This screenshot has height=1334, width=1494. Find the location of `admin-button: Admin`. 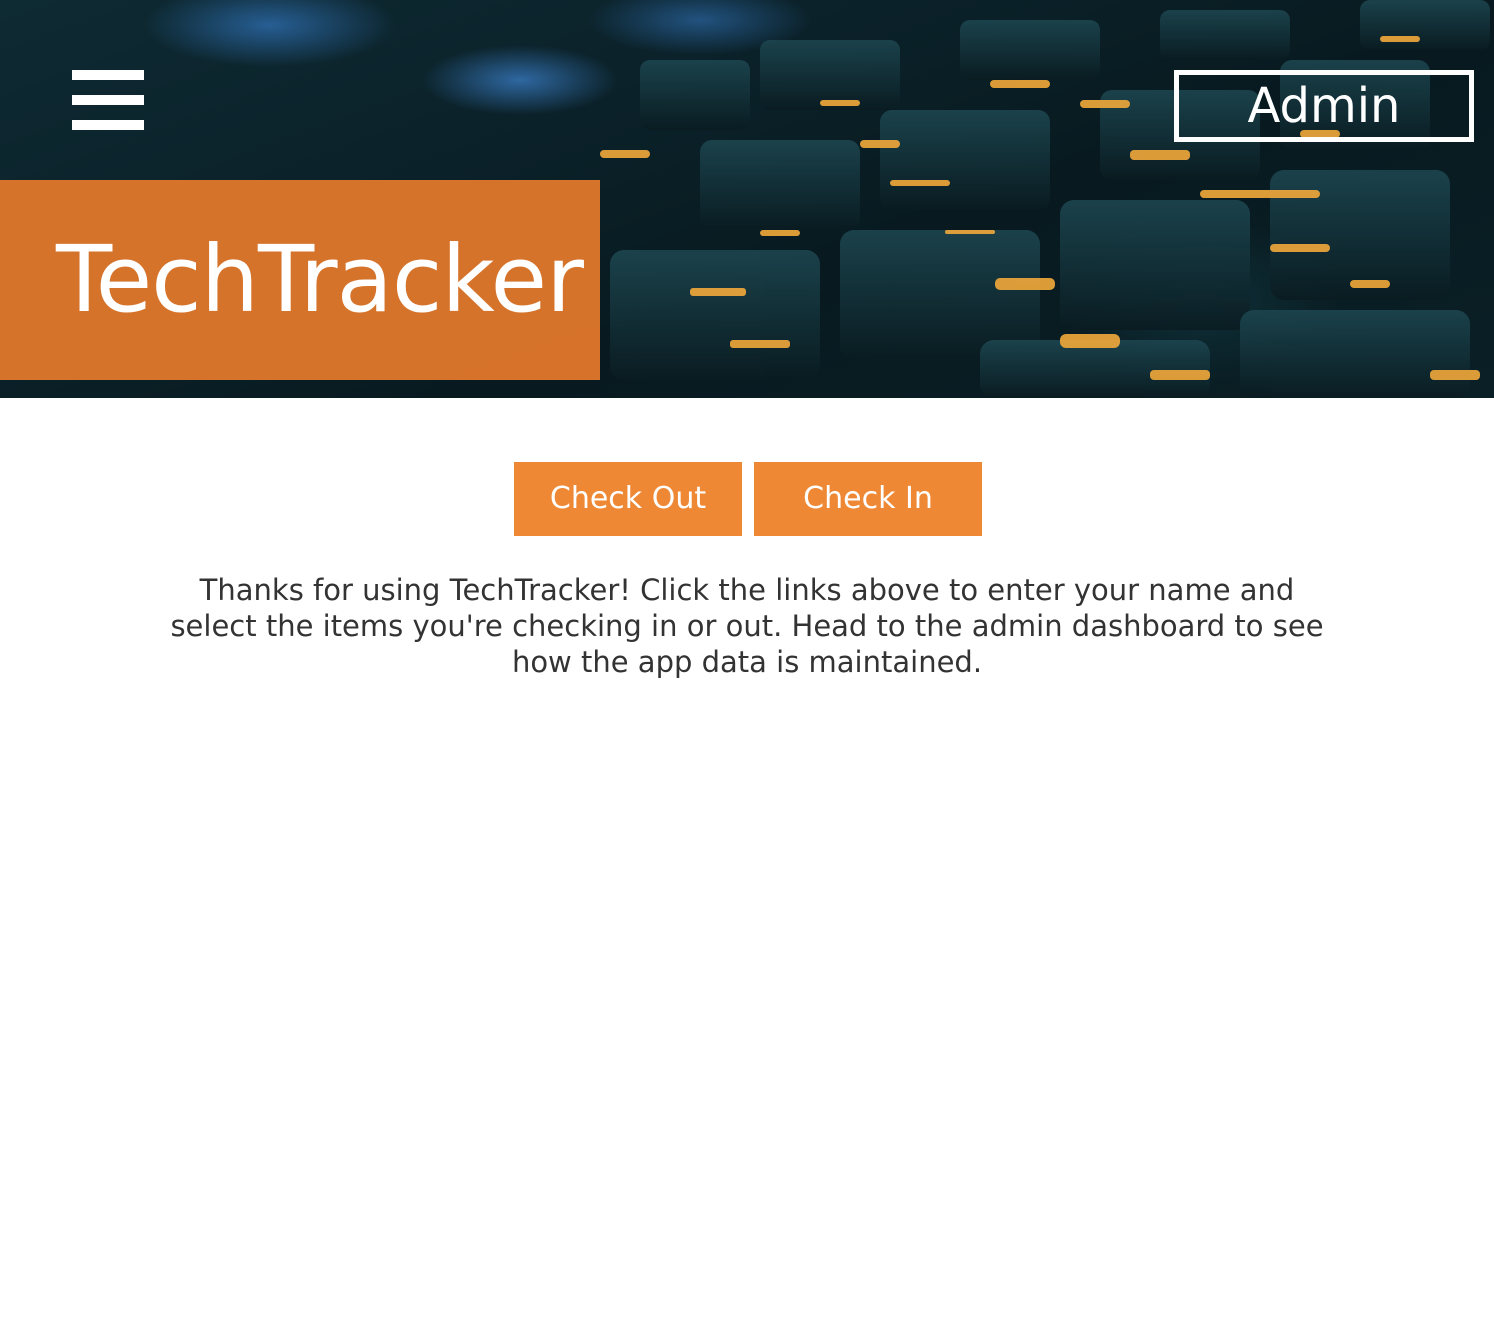

admin-button: Admin is located at coordinates (1324, 106).